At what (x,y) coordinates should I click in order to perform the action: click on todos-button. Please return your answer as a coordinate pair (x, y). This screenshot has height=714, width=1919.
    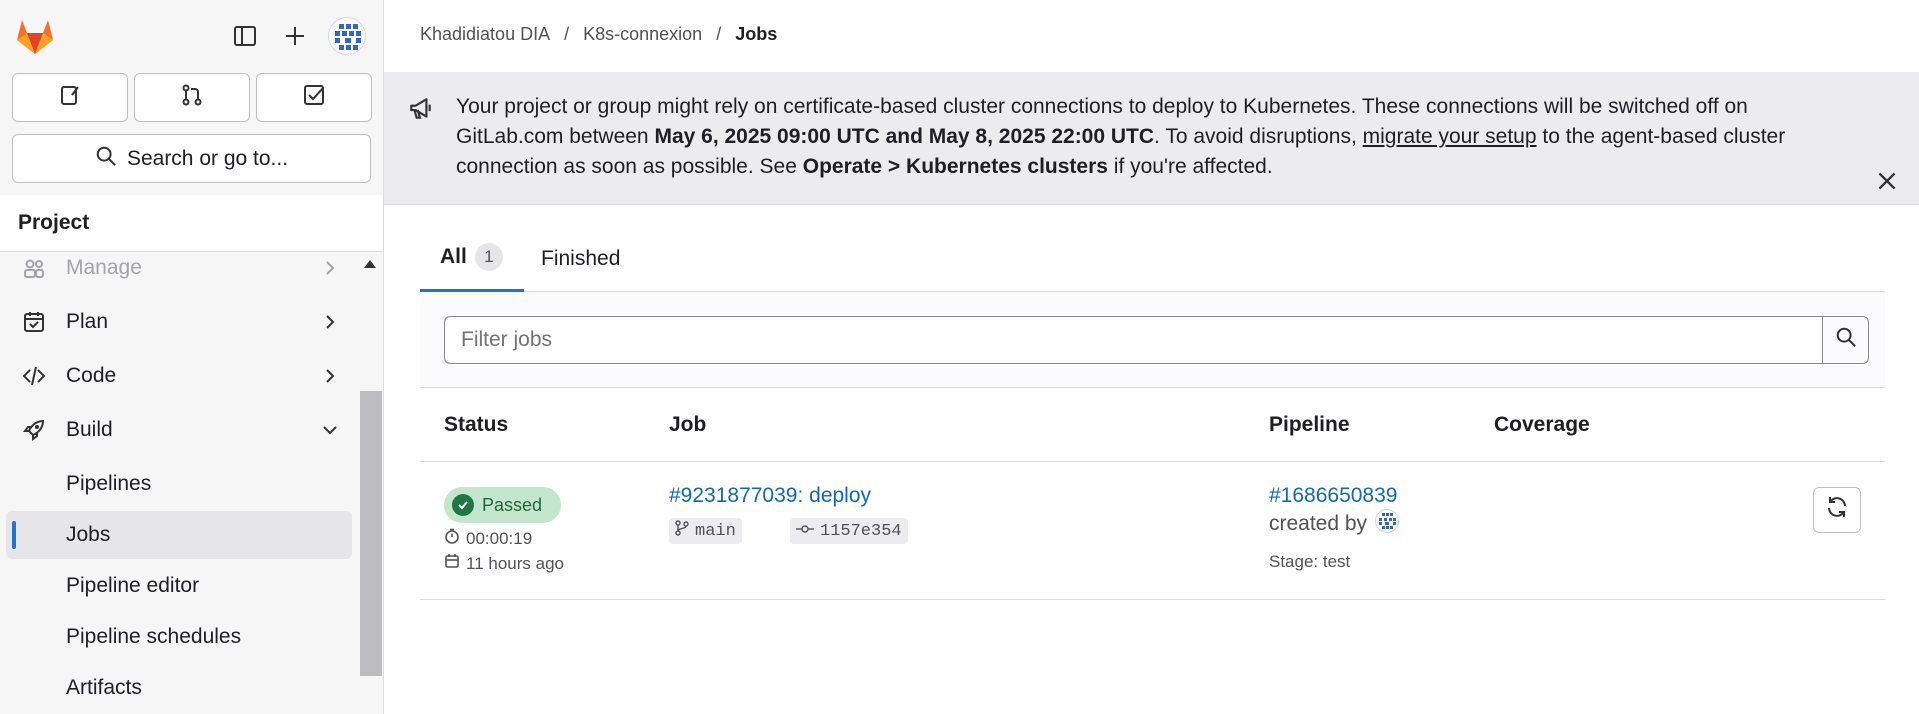
    Looking at the image, I should click on (314, 97).